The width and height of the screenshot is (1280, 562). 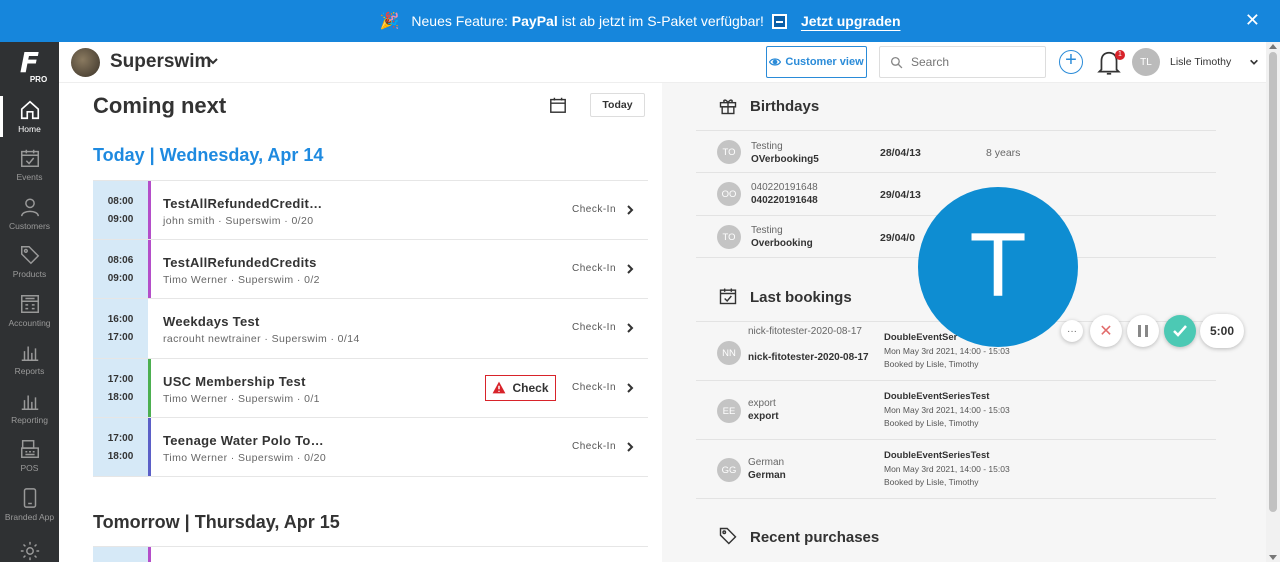 What do you see at coordinates (211, 322) in the screenshot?
I see `event-title: Weekdays Test` at bounding box center [211, 322].